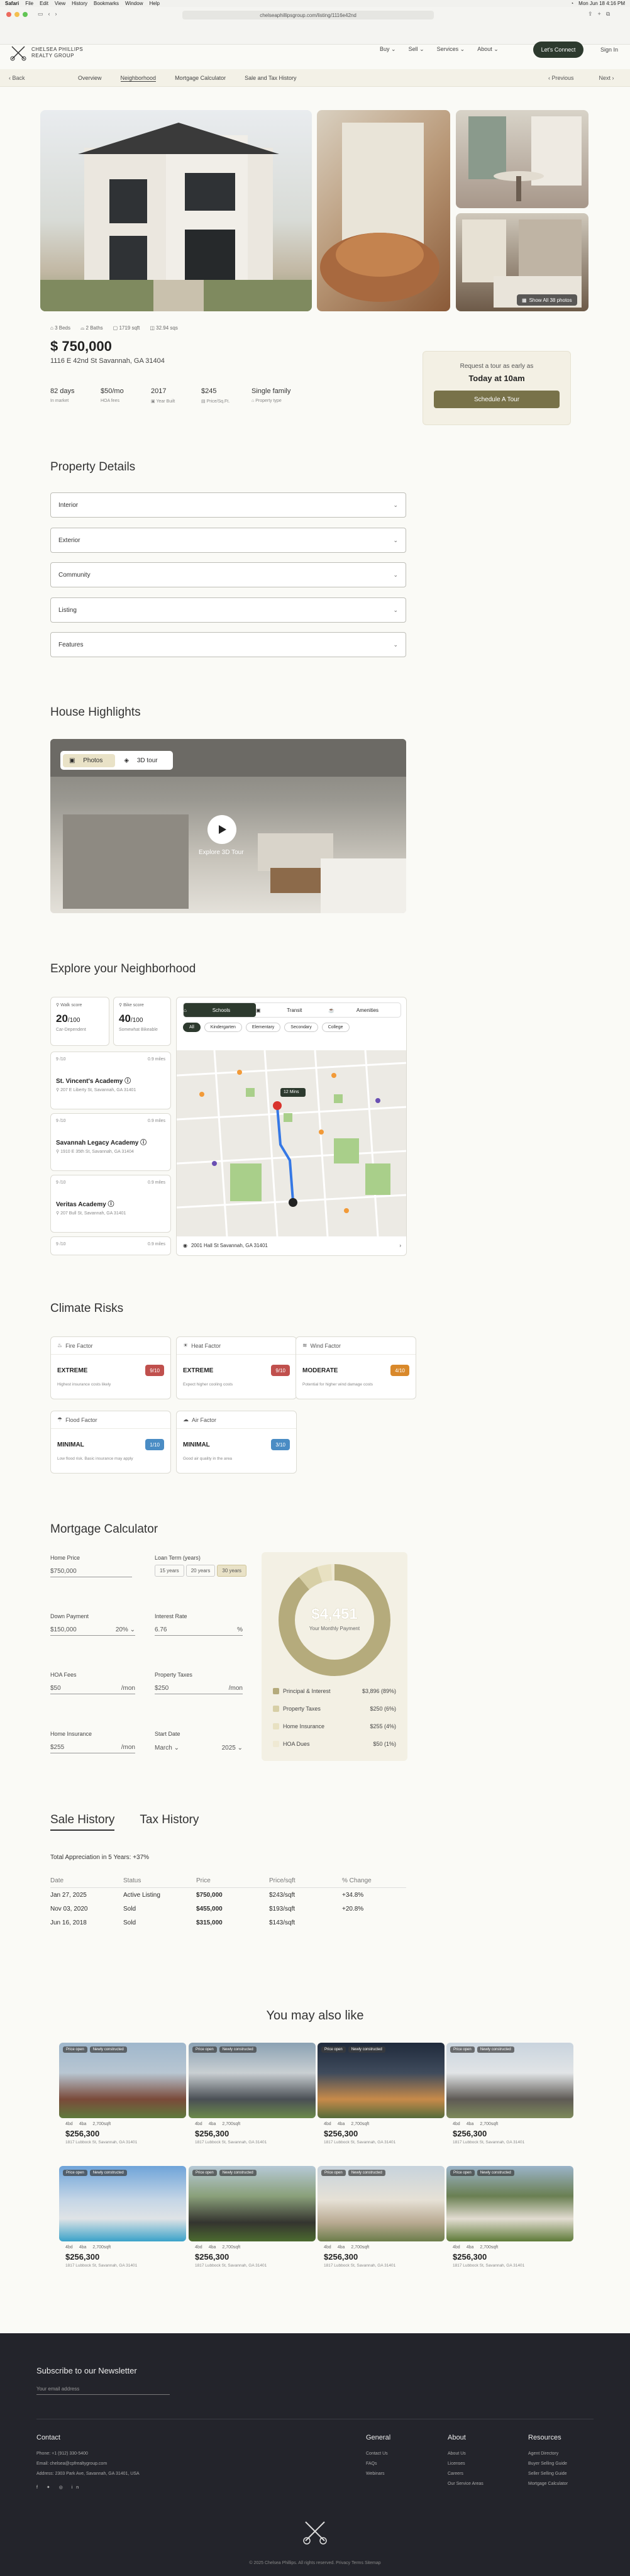  Describe the element at coordinates (383, 210) in the screenshot. I see `living-room-photo` at that location.